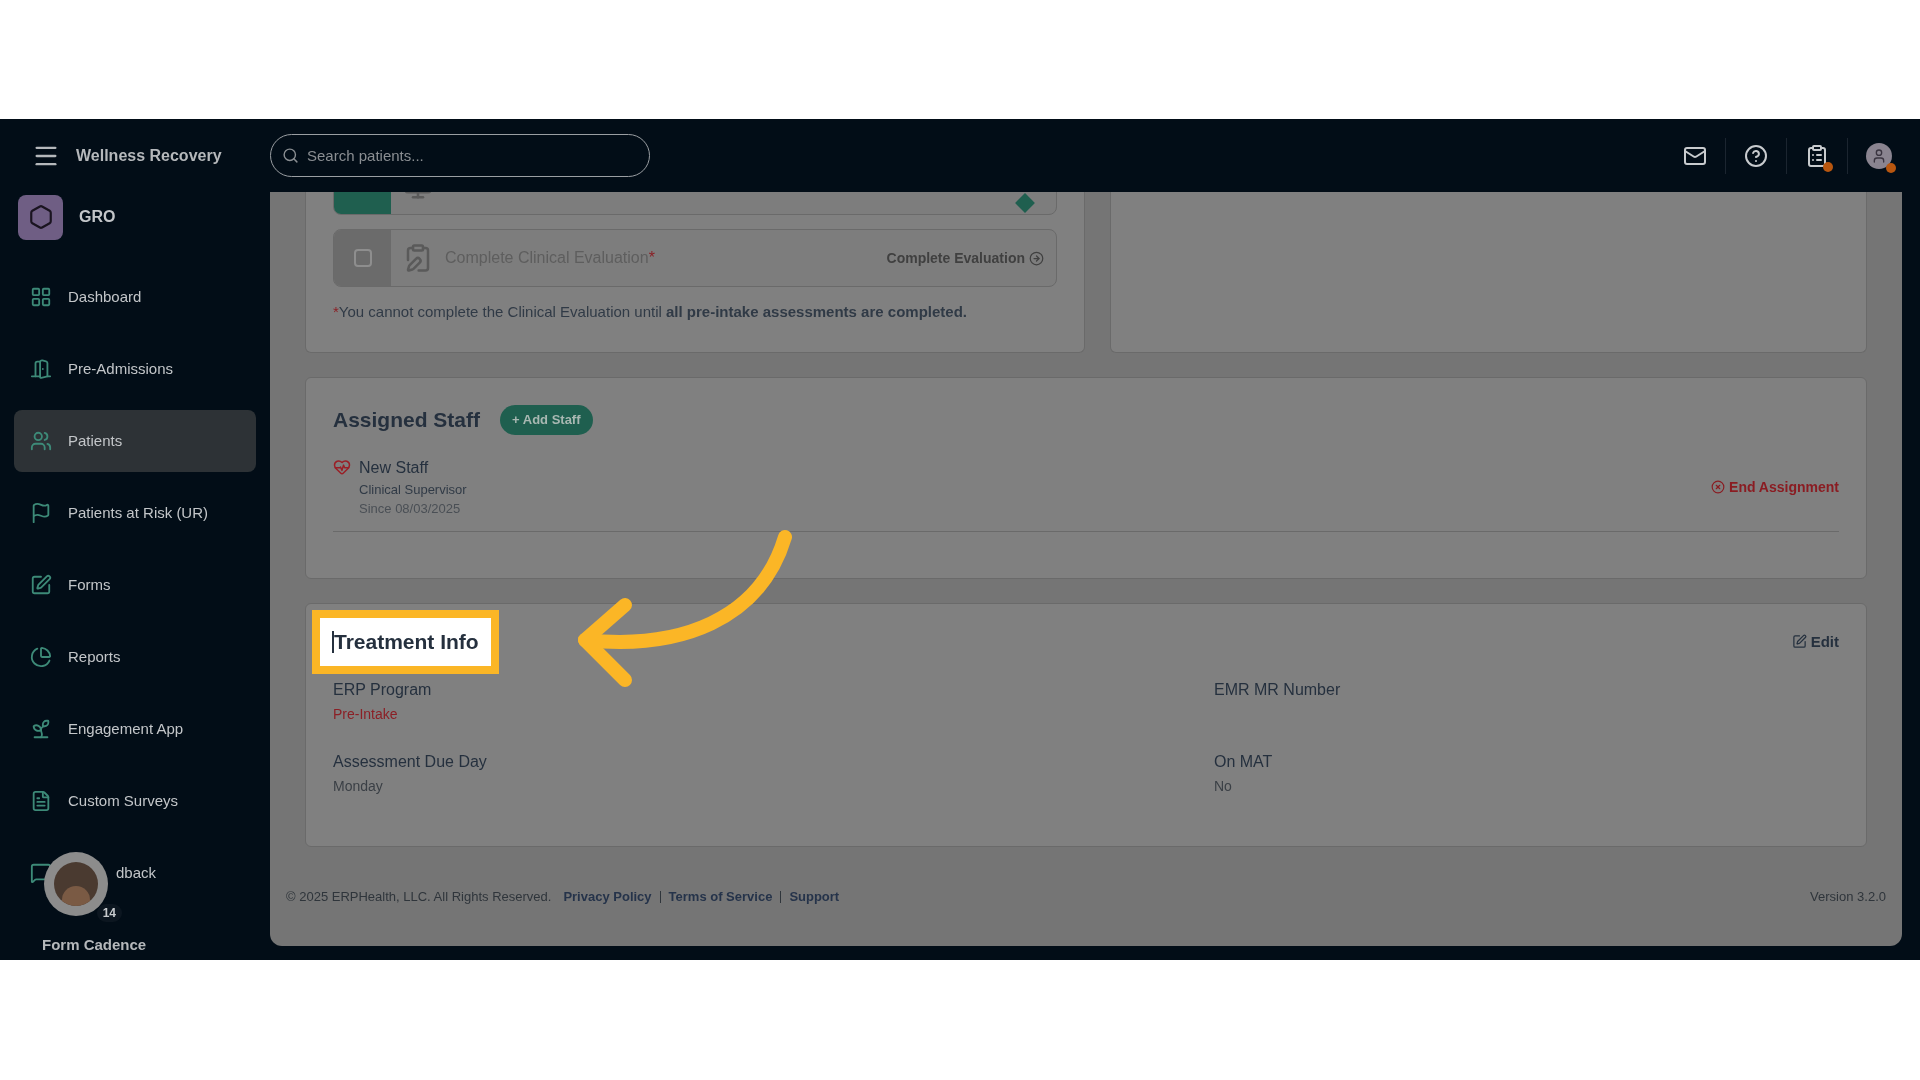  What do you see at coordinates (135, 441) in the screenshot?
I see `sidebar-item: Patients` at bounding box center [135, 441].